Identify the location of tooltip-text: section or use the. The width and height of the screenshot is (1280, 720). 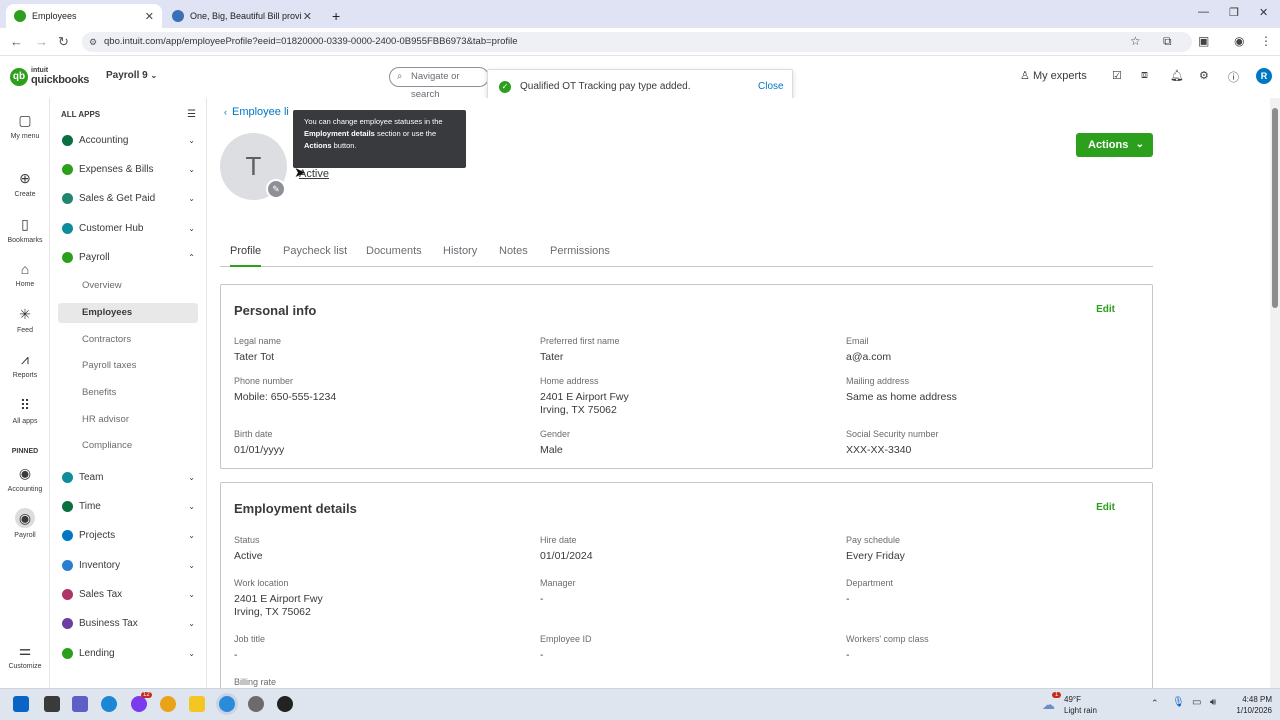
(405, 133).